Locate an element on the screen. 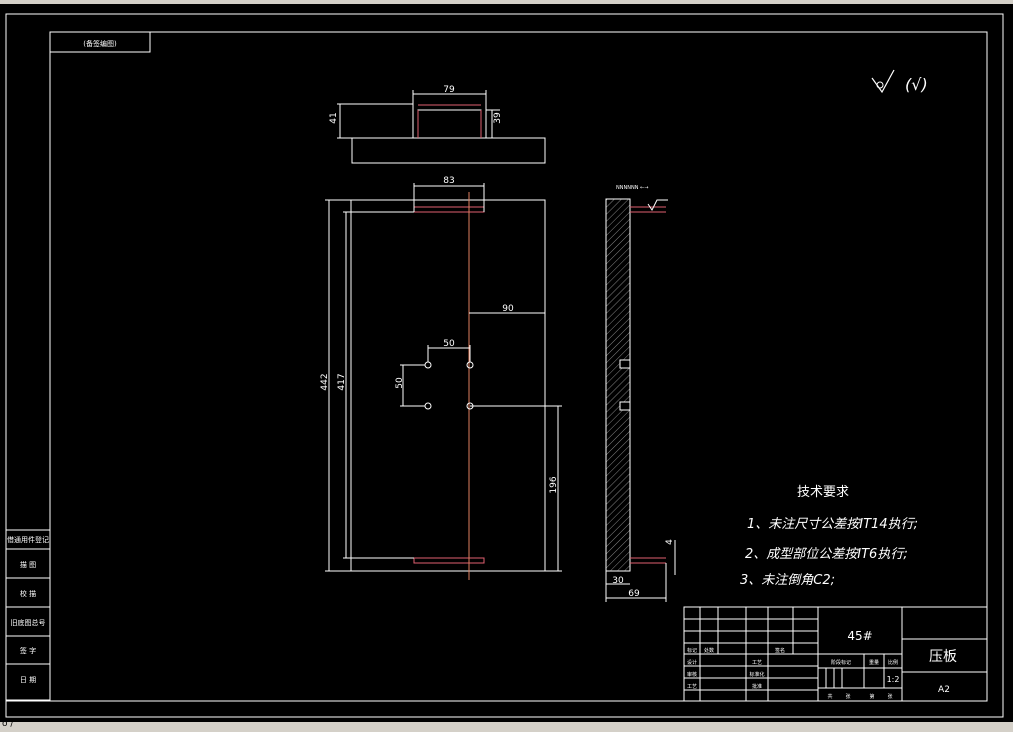 The height and width of the screenshot is (732, 1013). tb-col-0: 工艺 is located at coordinates (757, 663).